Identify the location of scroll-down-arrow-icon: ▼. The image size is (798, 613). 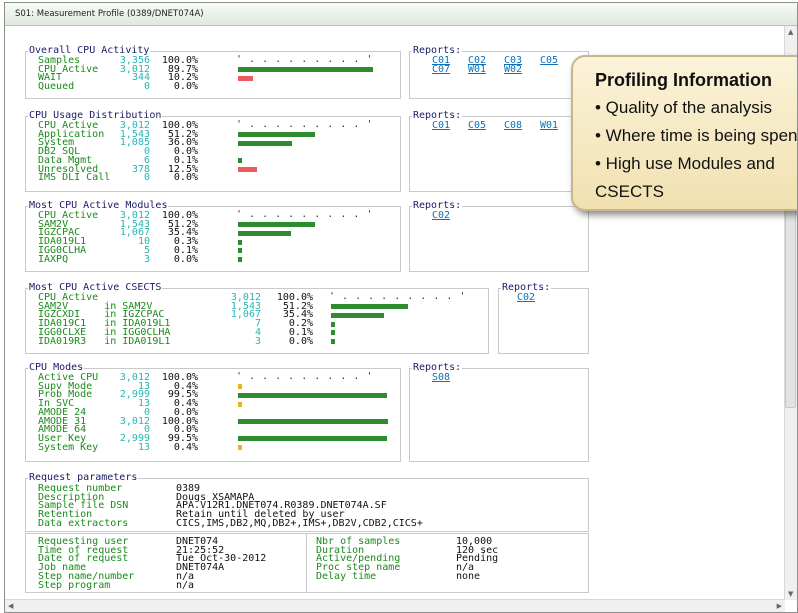
(790, 594).